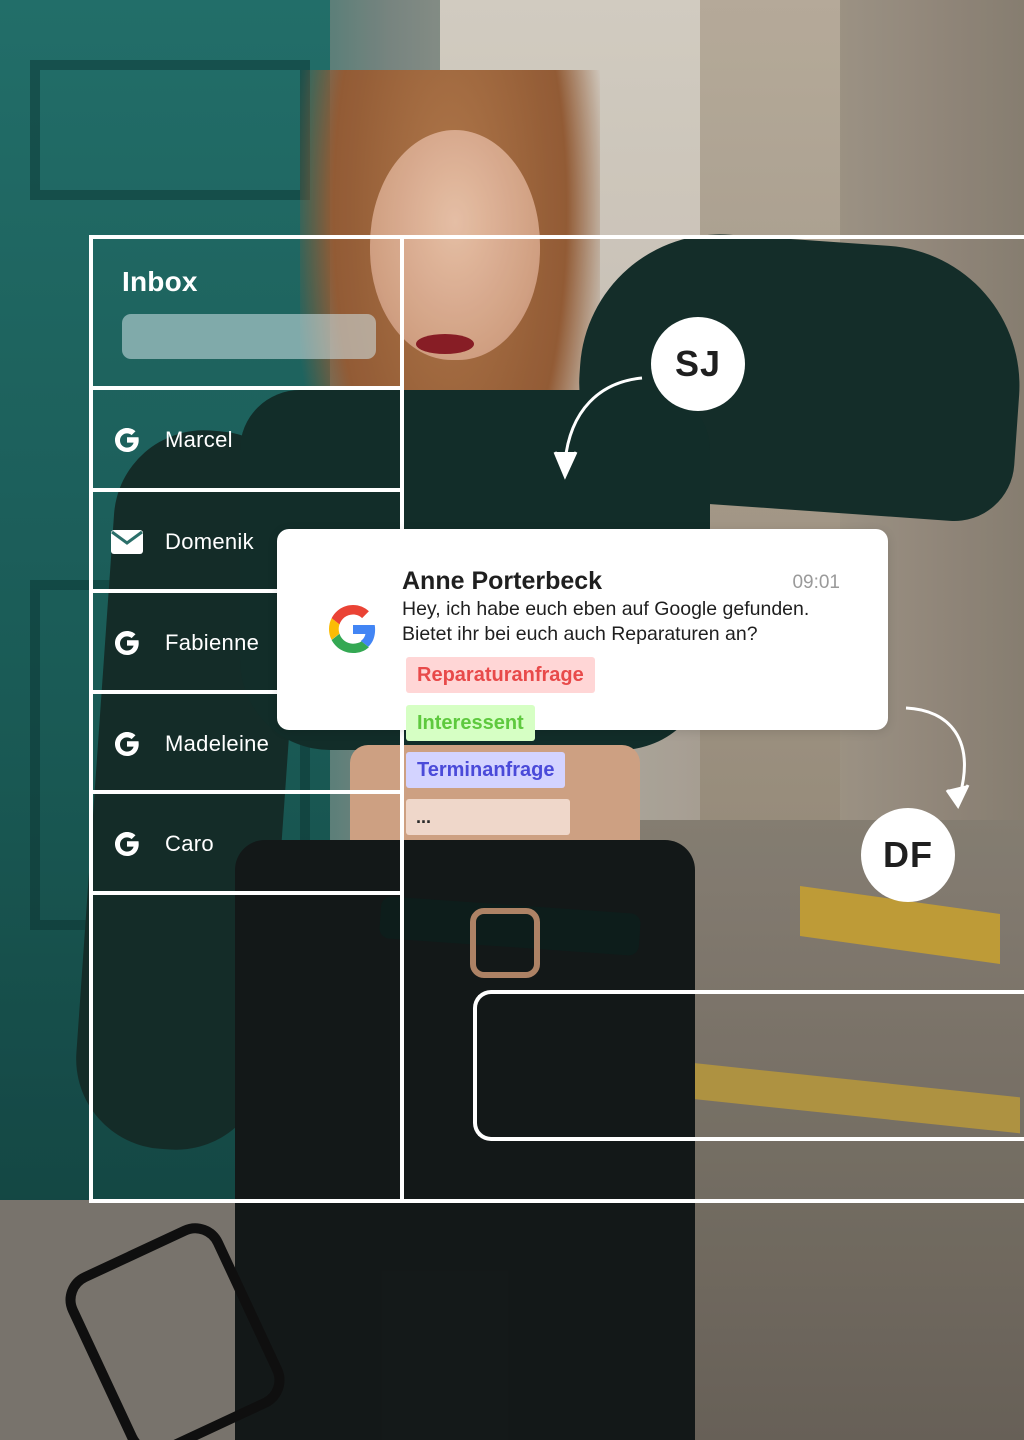  What do you see at coordinates (500, 675) in the screenshot?
I see `tag-reparaturanfrage: Reparaturanfrage` at bounding box center [500, 675].